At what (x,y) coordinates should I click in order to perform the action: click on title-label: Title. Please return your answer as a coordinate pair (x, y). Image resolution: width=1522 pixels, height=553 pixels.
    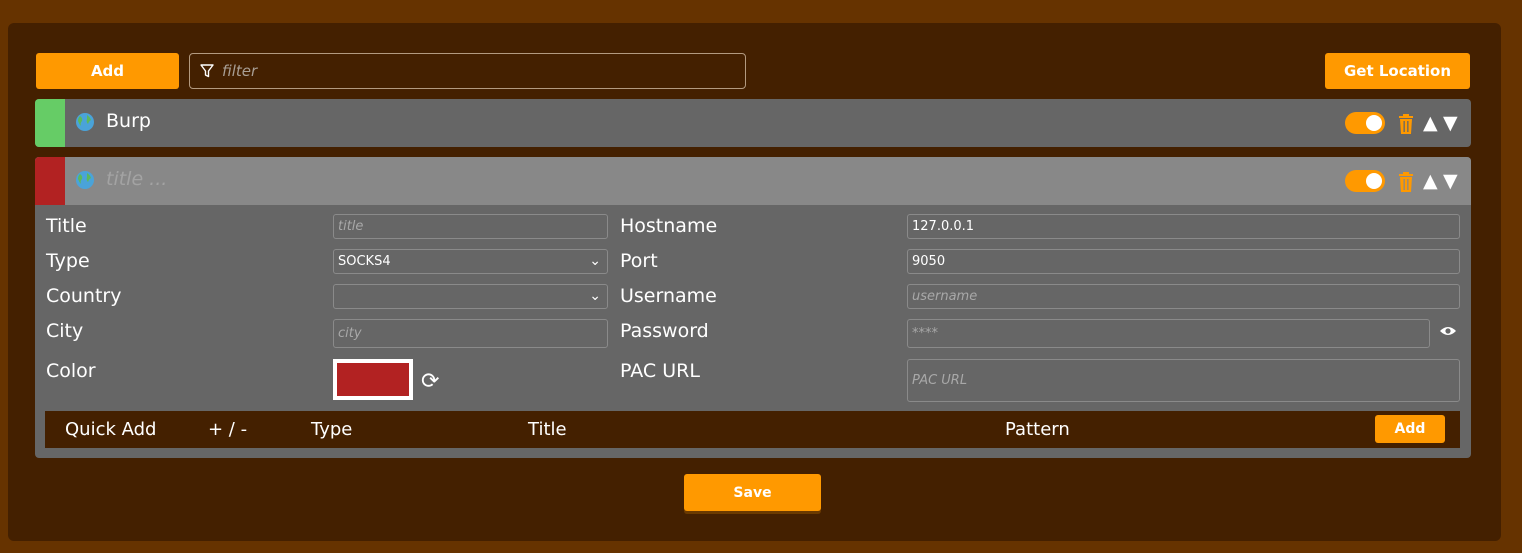
    Looking at the image, I should click on (66, 226).